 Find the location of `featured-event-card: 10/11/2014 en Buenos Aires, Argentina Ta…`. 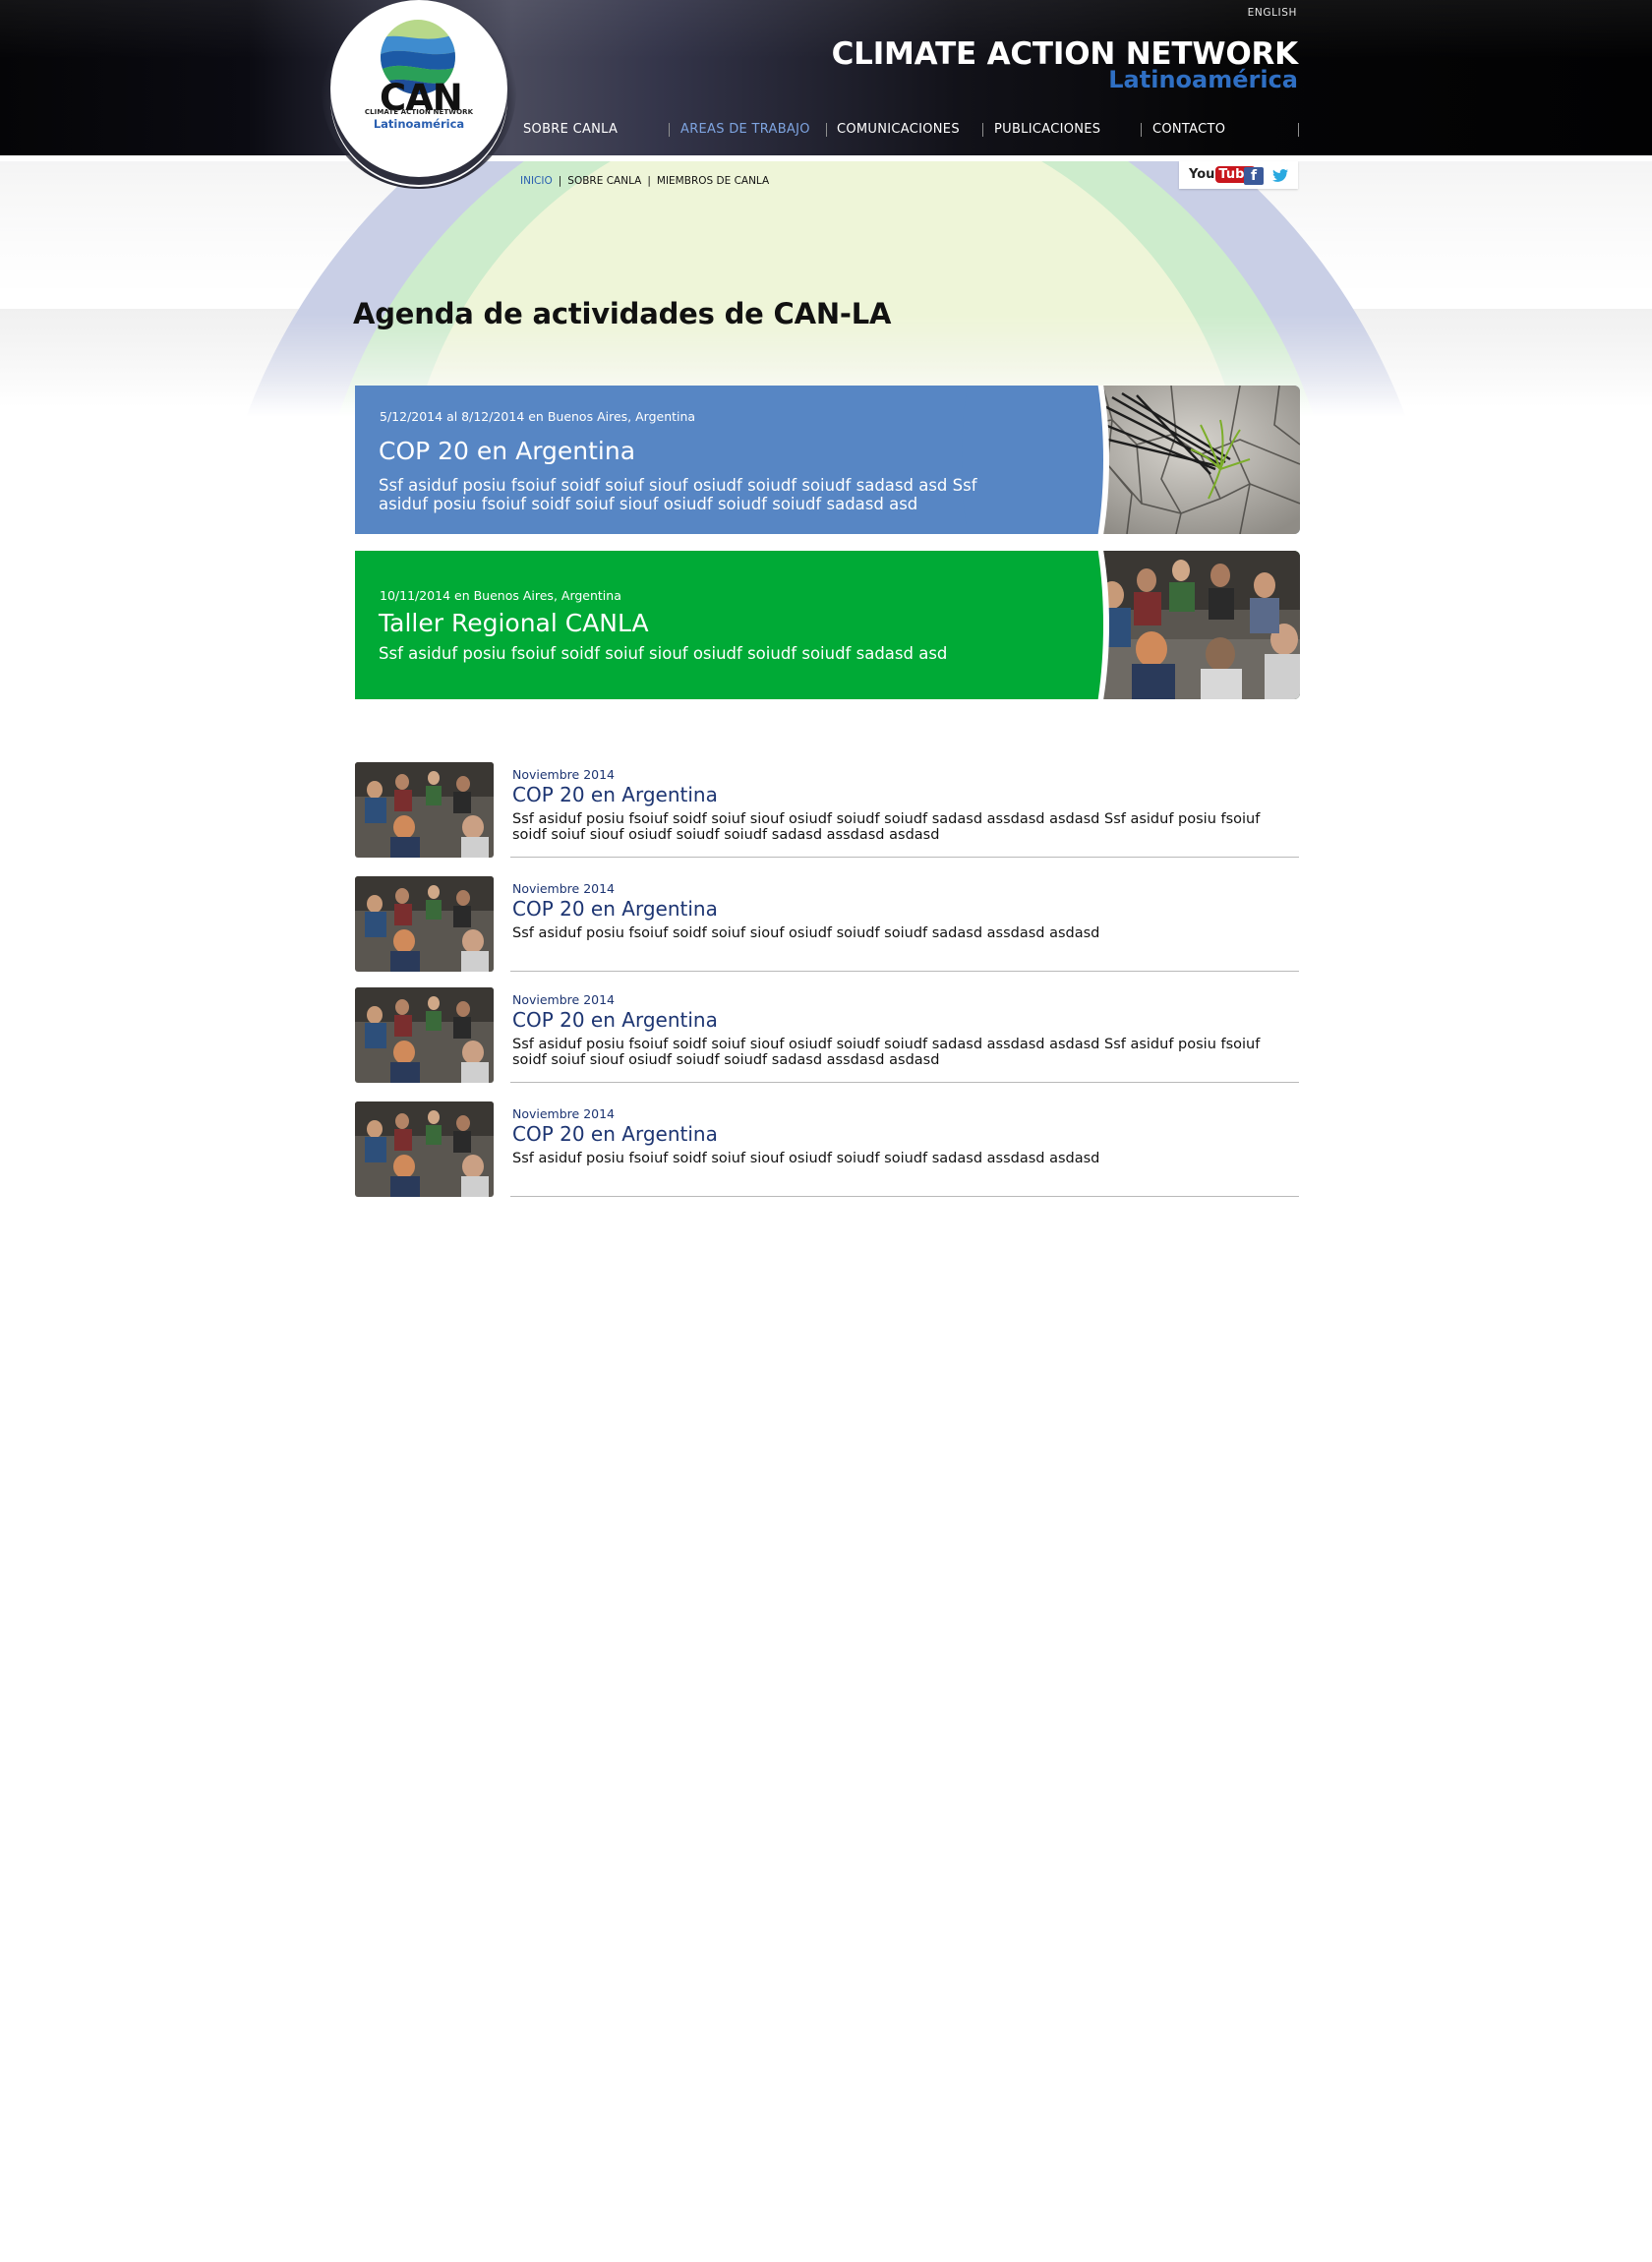

featured-event-card: 10/11/2014 en Buenos Aires, Argentina Ta… is located at coordinates (827, 625).